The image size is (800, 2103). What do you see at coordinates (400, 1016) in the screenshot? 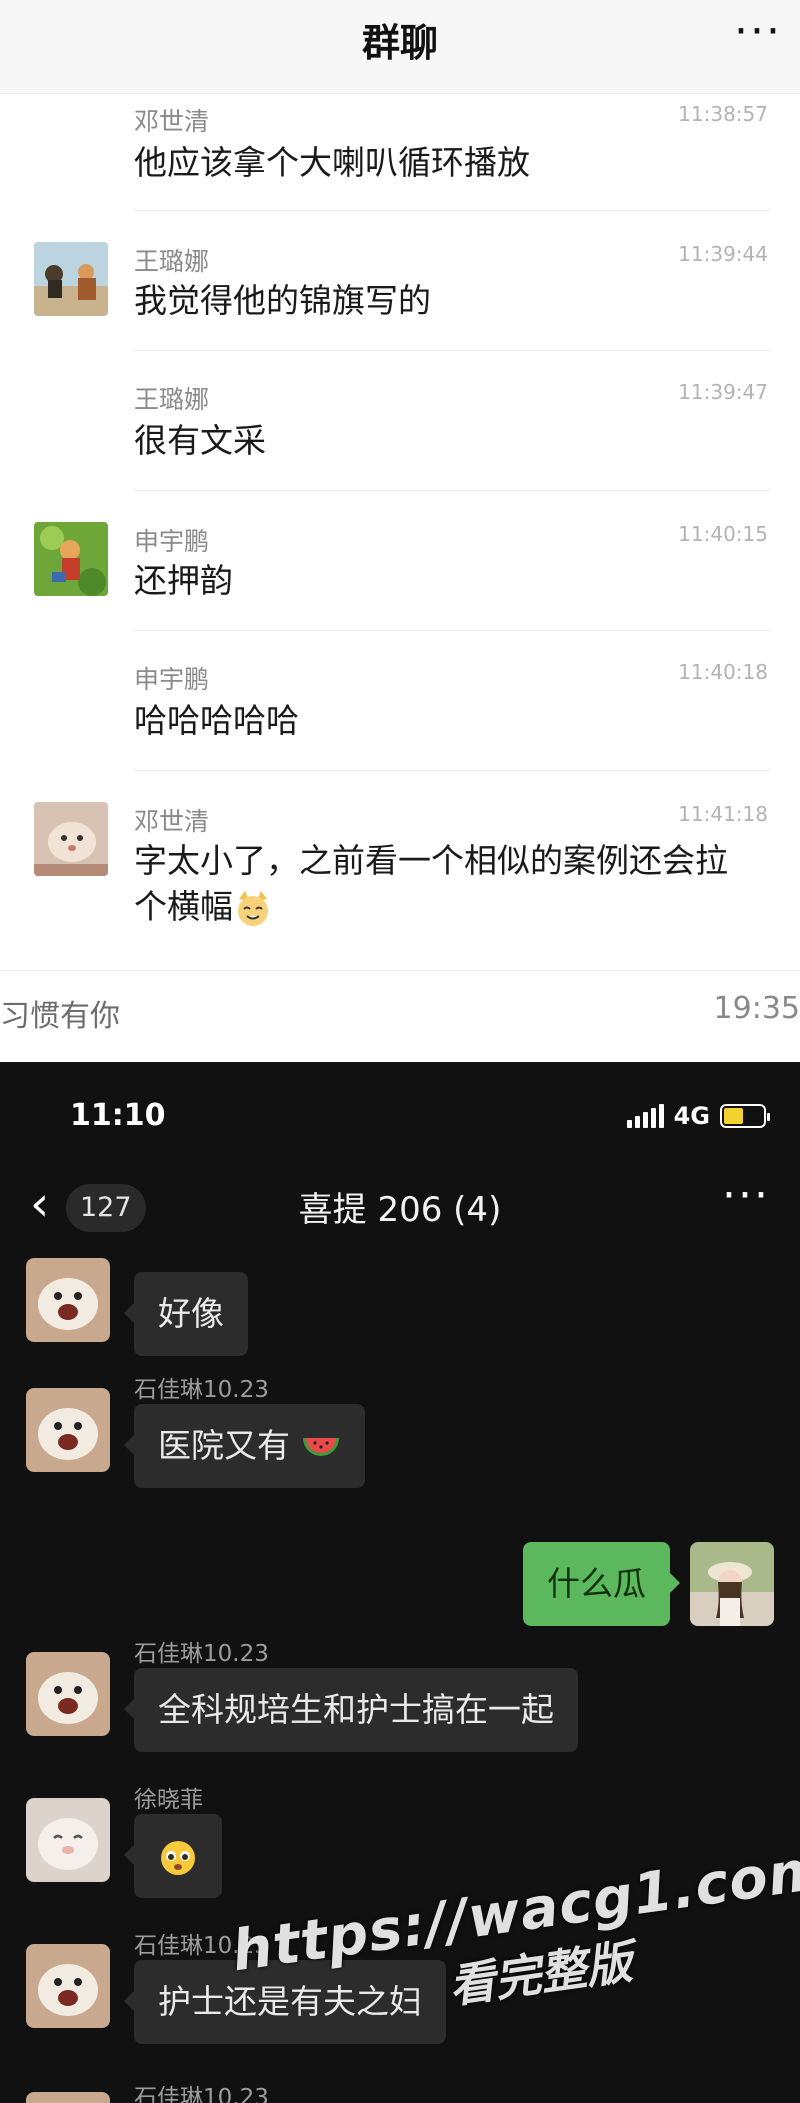
I see `conversation-list-item: 习惯有你 19:35` at bounding box center [400, 1016].